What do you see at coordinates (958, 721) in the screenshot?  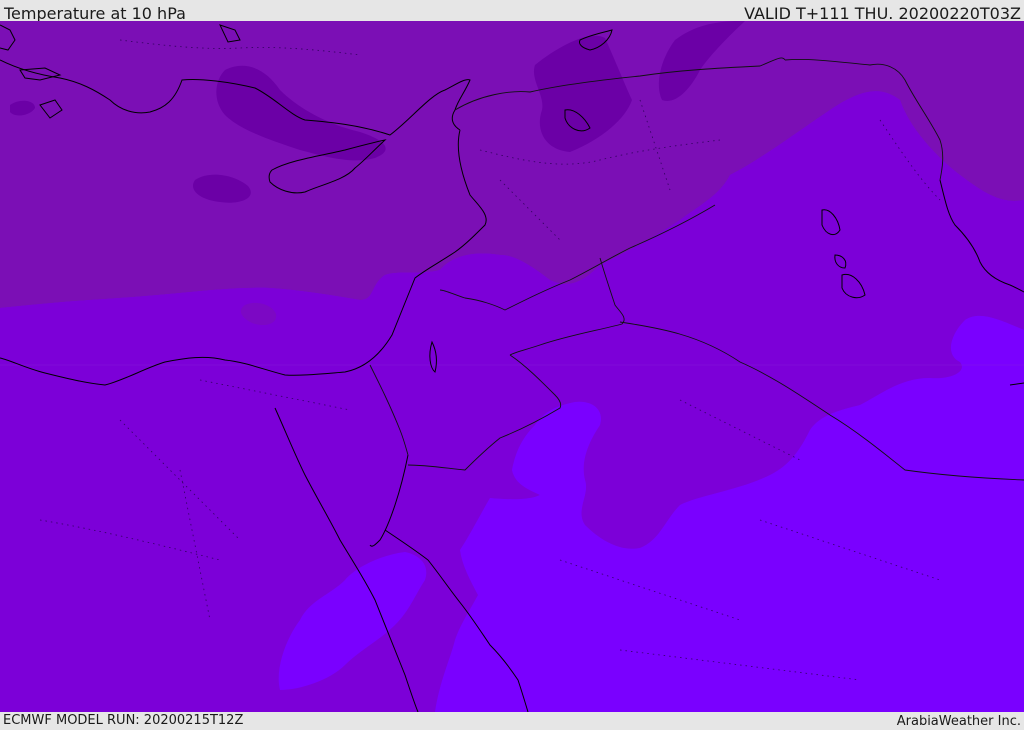 I see `credit: ArabiaWeather Inc.` at bounding box center [958, 721].